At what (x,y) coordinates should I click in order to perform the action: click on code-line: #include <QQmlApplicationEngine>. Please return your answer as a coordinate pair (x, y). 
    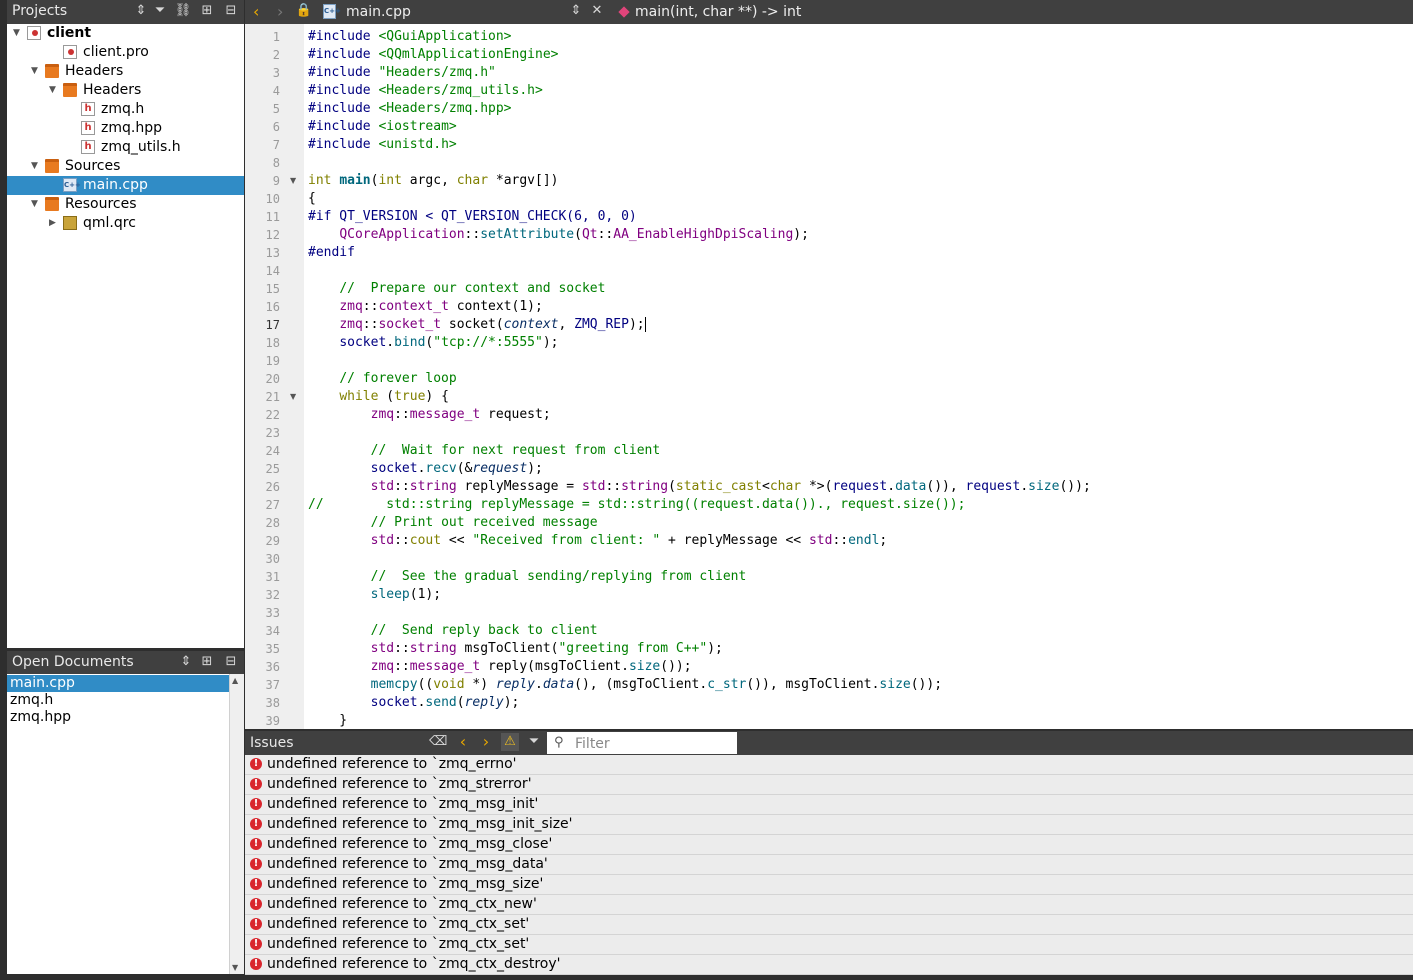
    Looking at the image, I should click on (433, 54).